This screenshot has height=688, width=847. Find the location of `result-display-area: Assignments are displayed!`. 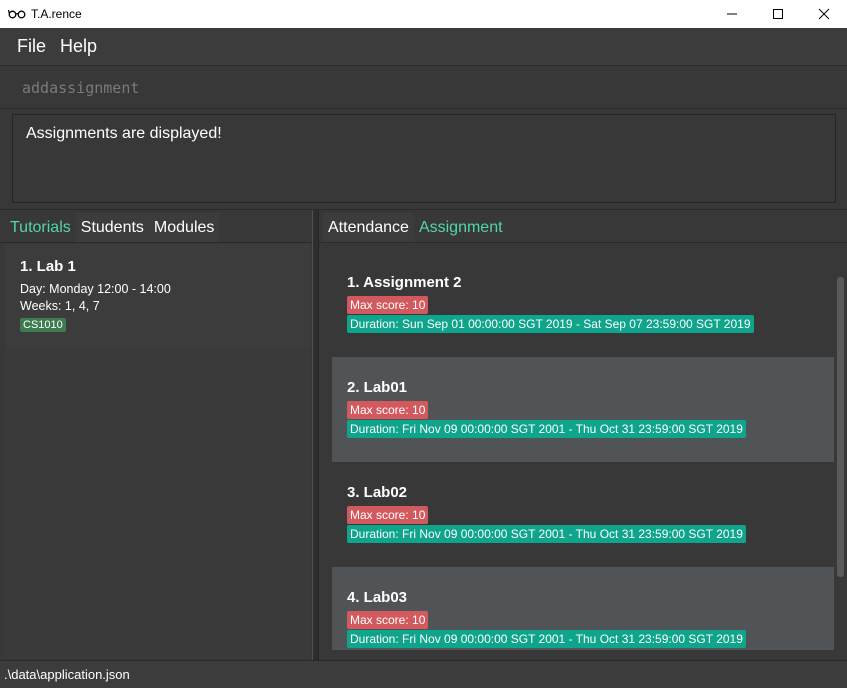

result-display-area: Assignments are displayed! is located at coordinates (423, 159).